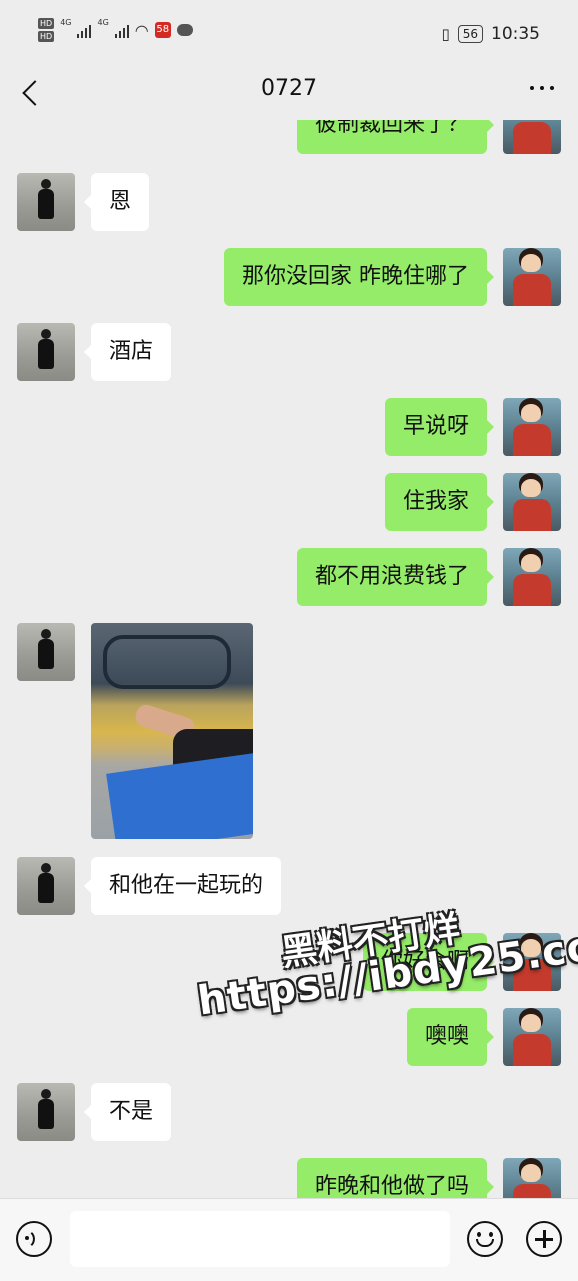  I want to click on message-notification-icon, so click(184, 30).